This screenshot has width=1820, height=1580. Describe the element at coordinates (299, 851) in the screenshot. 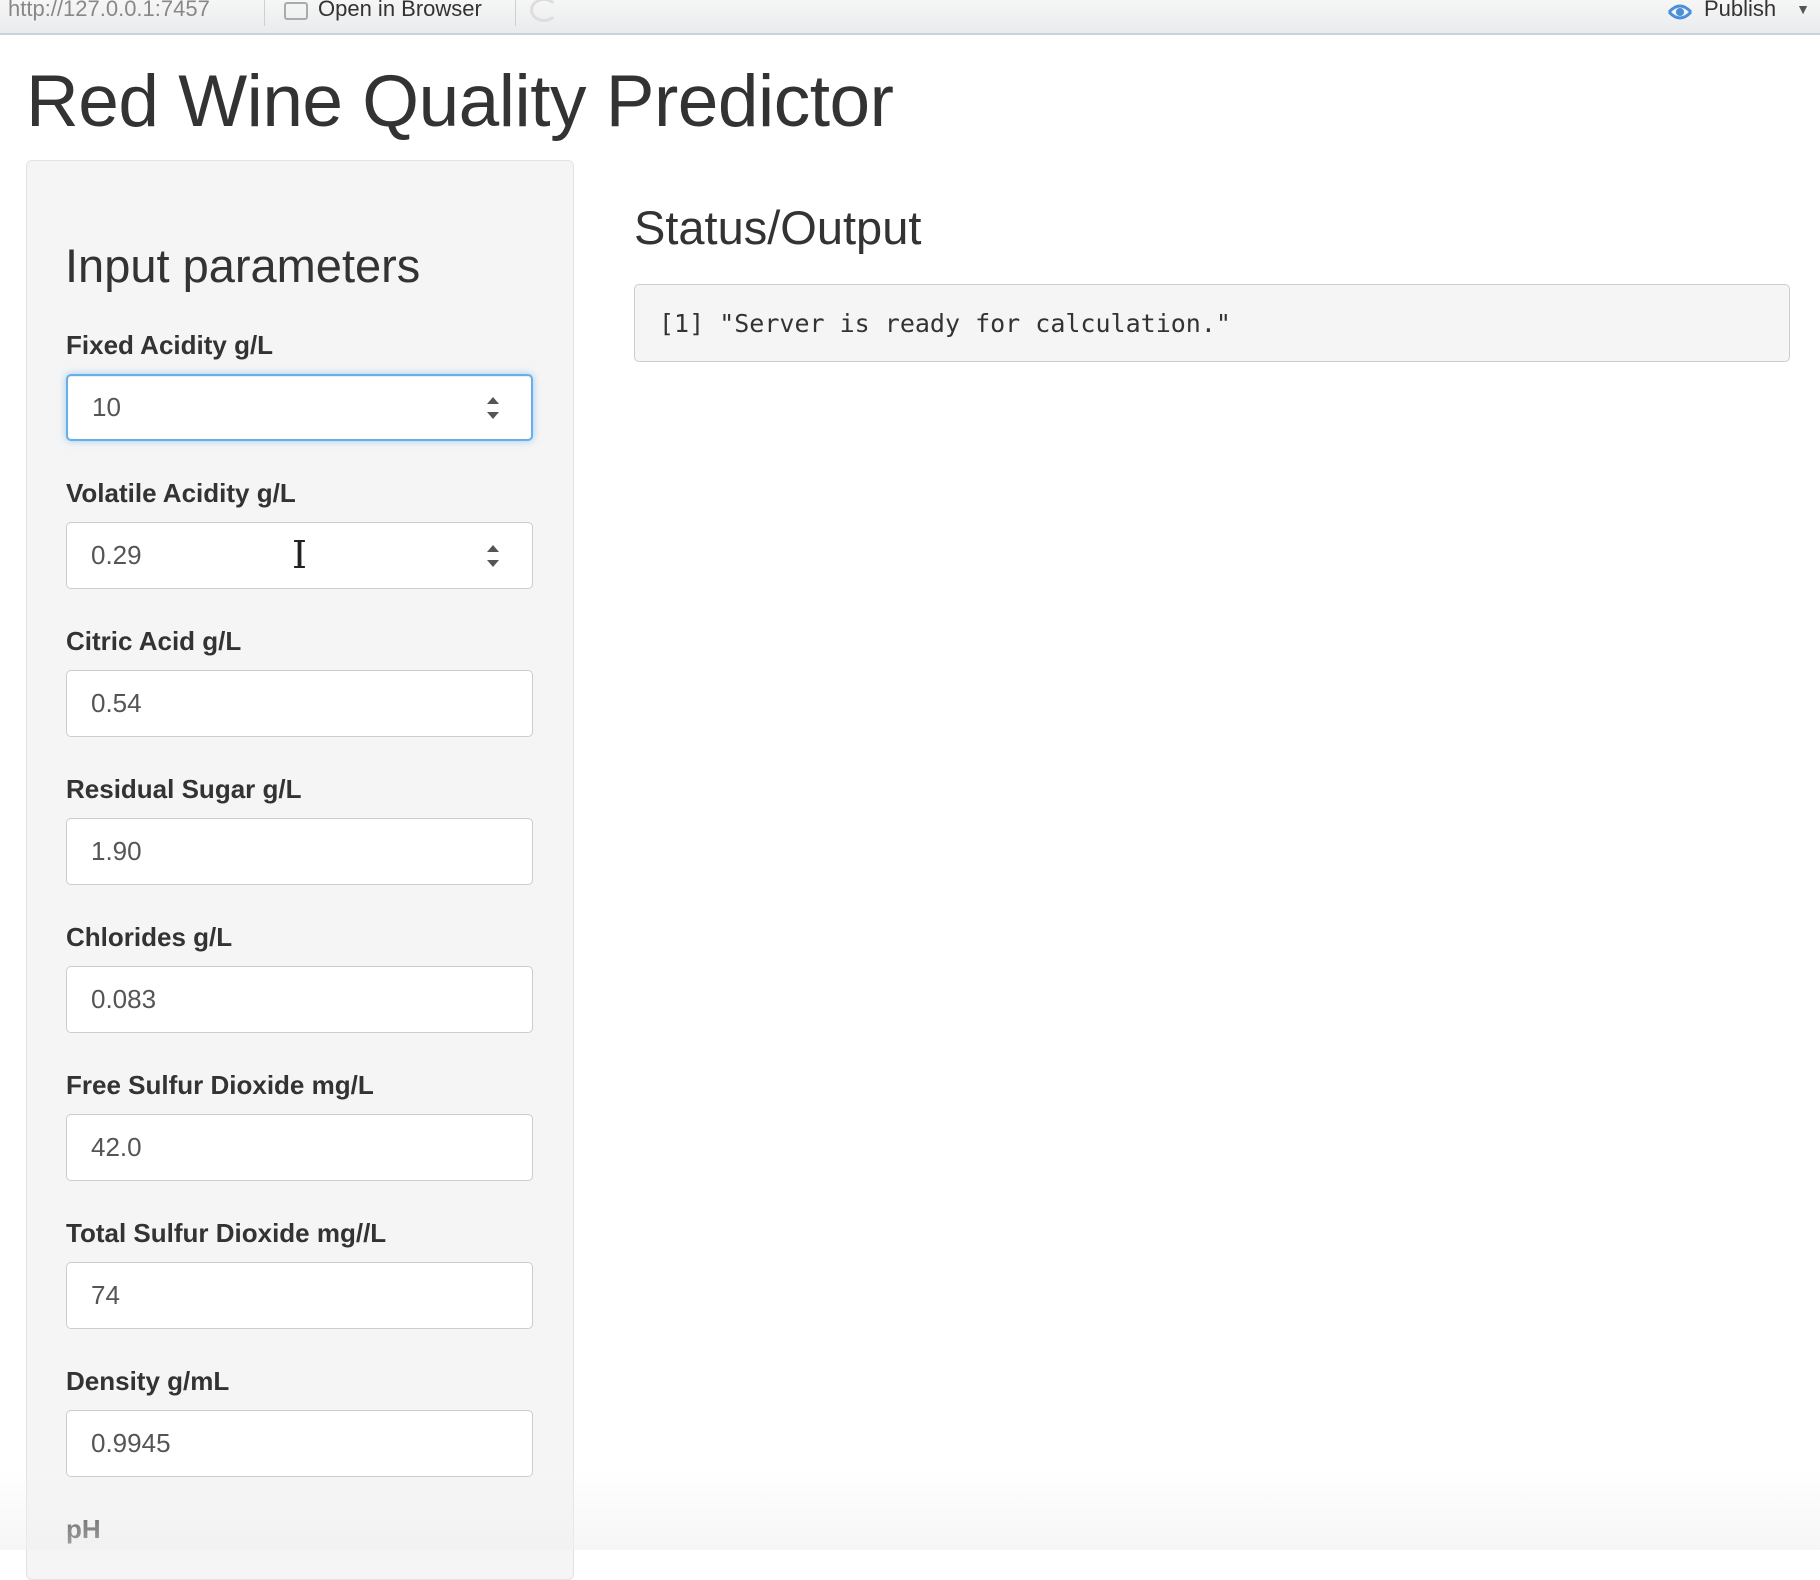

I see `residual-sugar-input` at that location.